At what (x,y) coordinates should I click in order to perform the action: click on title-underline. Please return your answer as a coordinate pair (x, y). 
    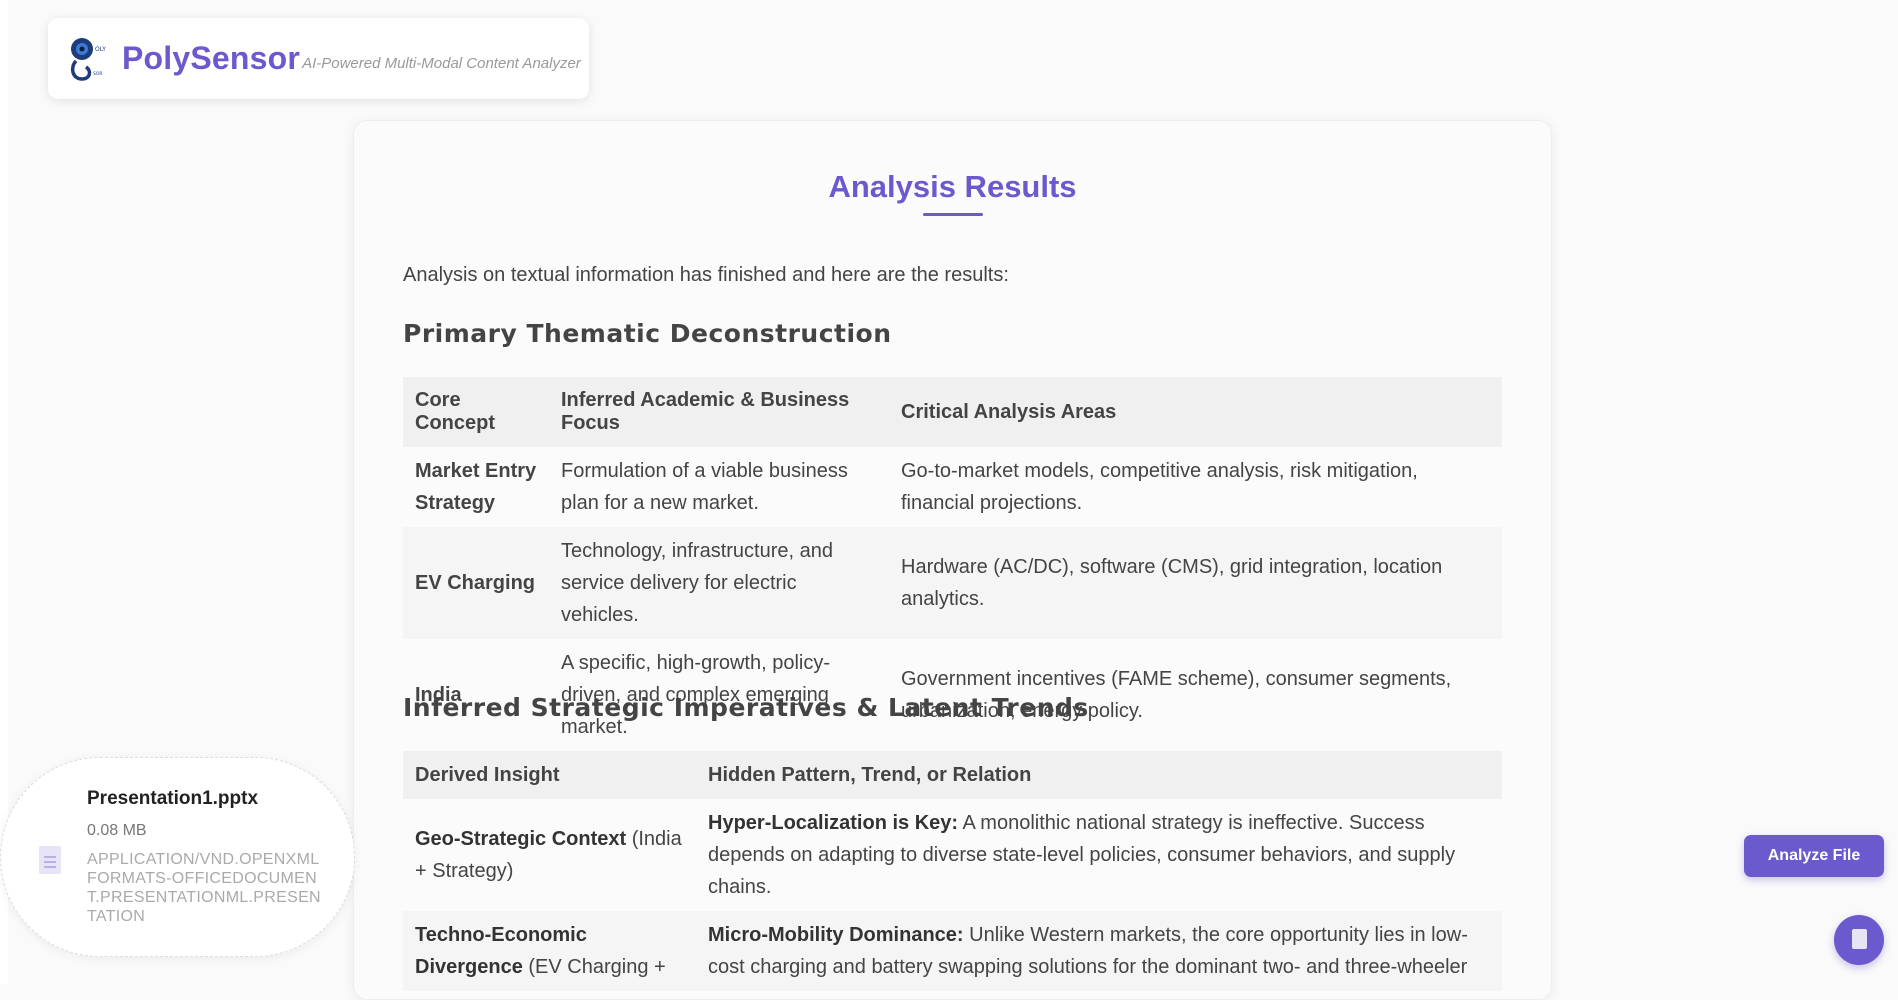
    Looking at the image, I should click on (953, 214).